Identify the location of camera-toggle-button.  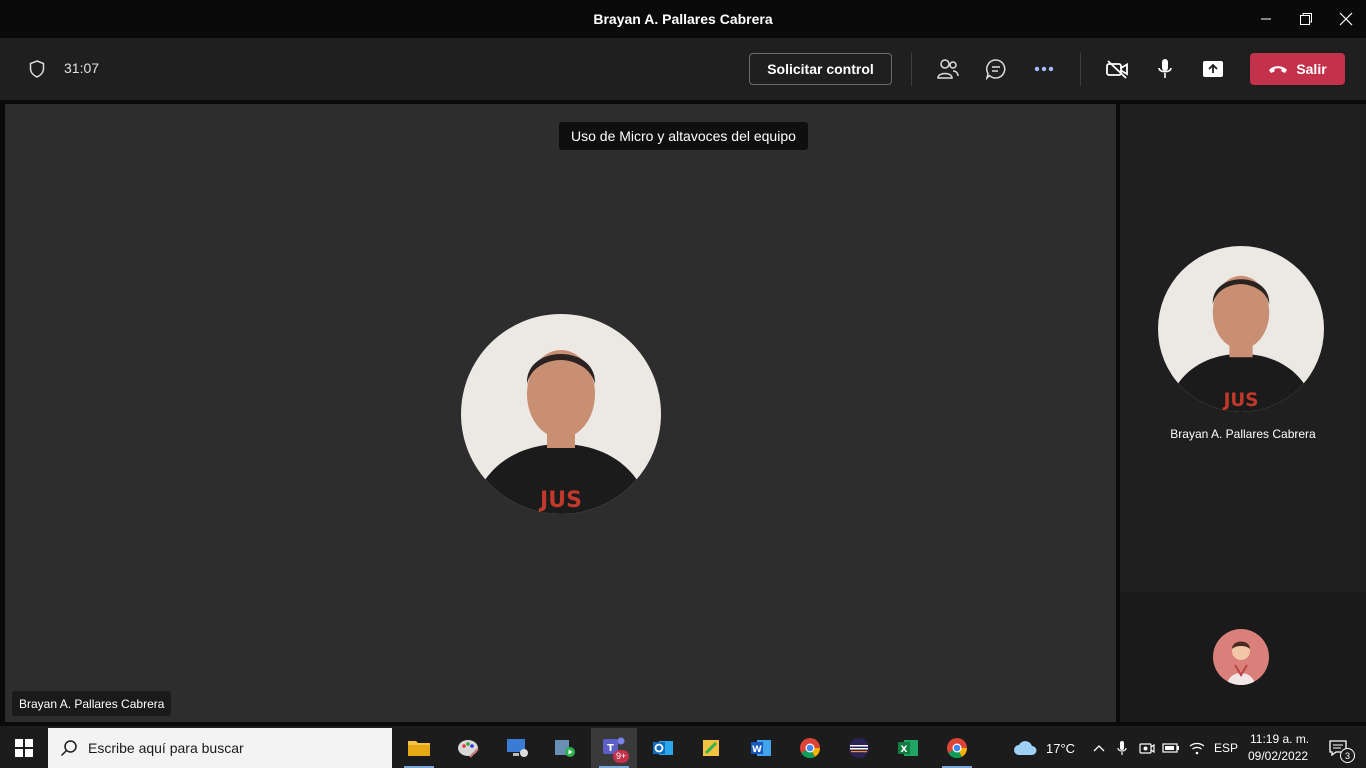
(1117, 69).